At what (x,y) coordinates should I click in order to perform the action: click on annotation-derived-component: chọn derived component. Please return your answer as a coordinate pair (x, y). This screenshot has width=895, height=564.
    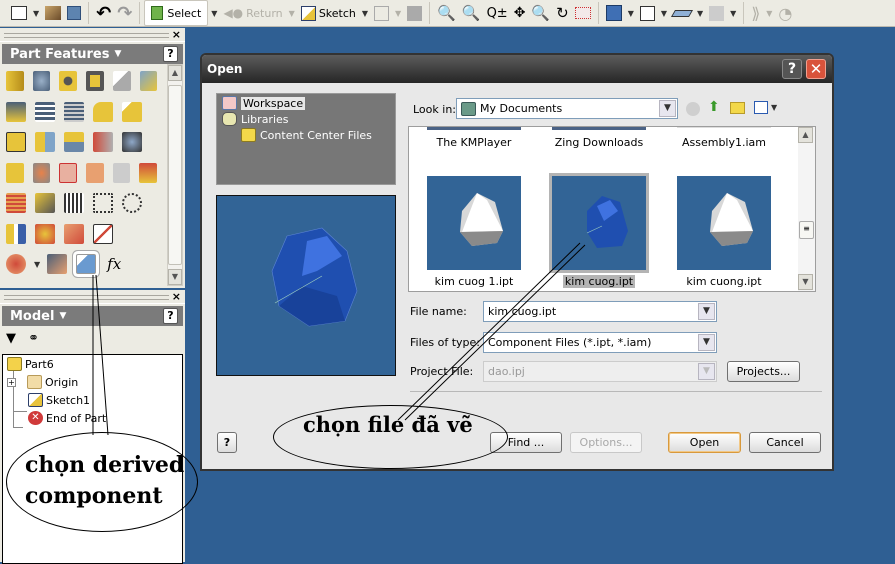
    Looking at the image, I should click on (104, 481).